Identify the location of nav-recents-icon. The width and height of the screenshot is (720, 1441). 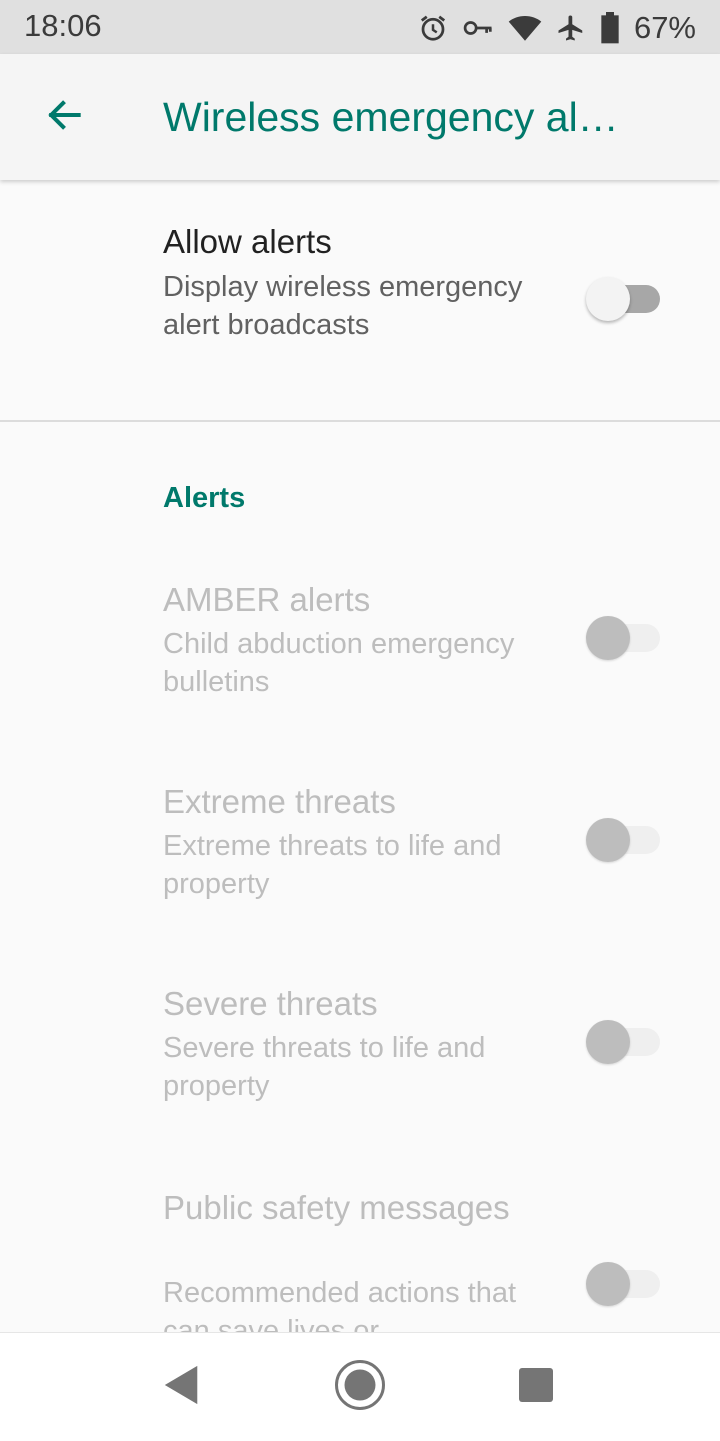
(536, 1387).